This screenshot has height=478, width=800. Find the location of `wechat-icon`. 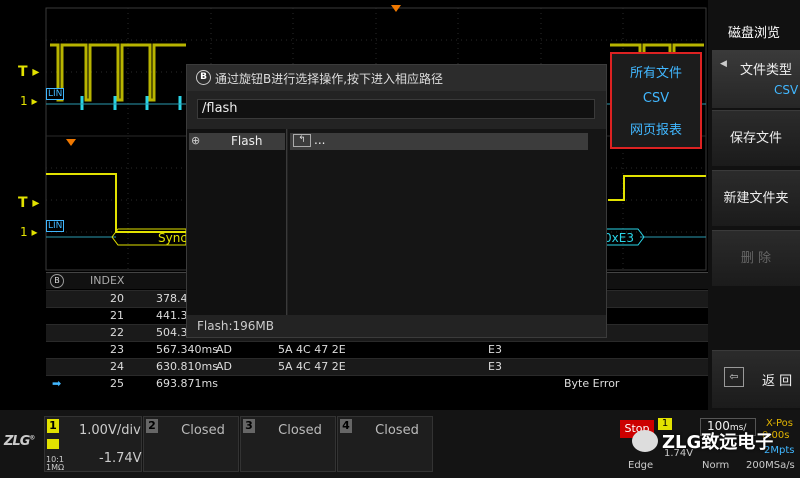

wechat-icon is located at coordinates (645, 441).